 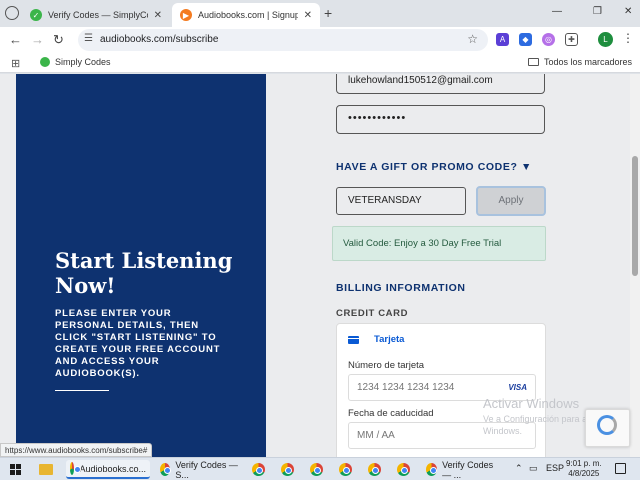 I want to click on bookmark-simply-codes: Simply Codes, so click(x=75, y=62).